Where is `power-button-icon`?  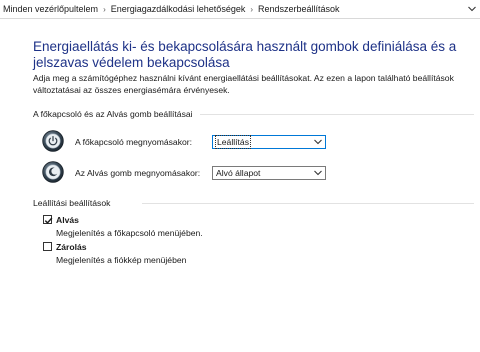
power-button-icon is located at coordinates (53, 141).